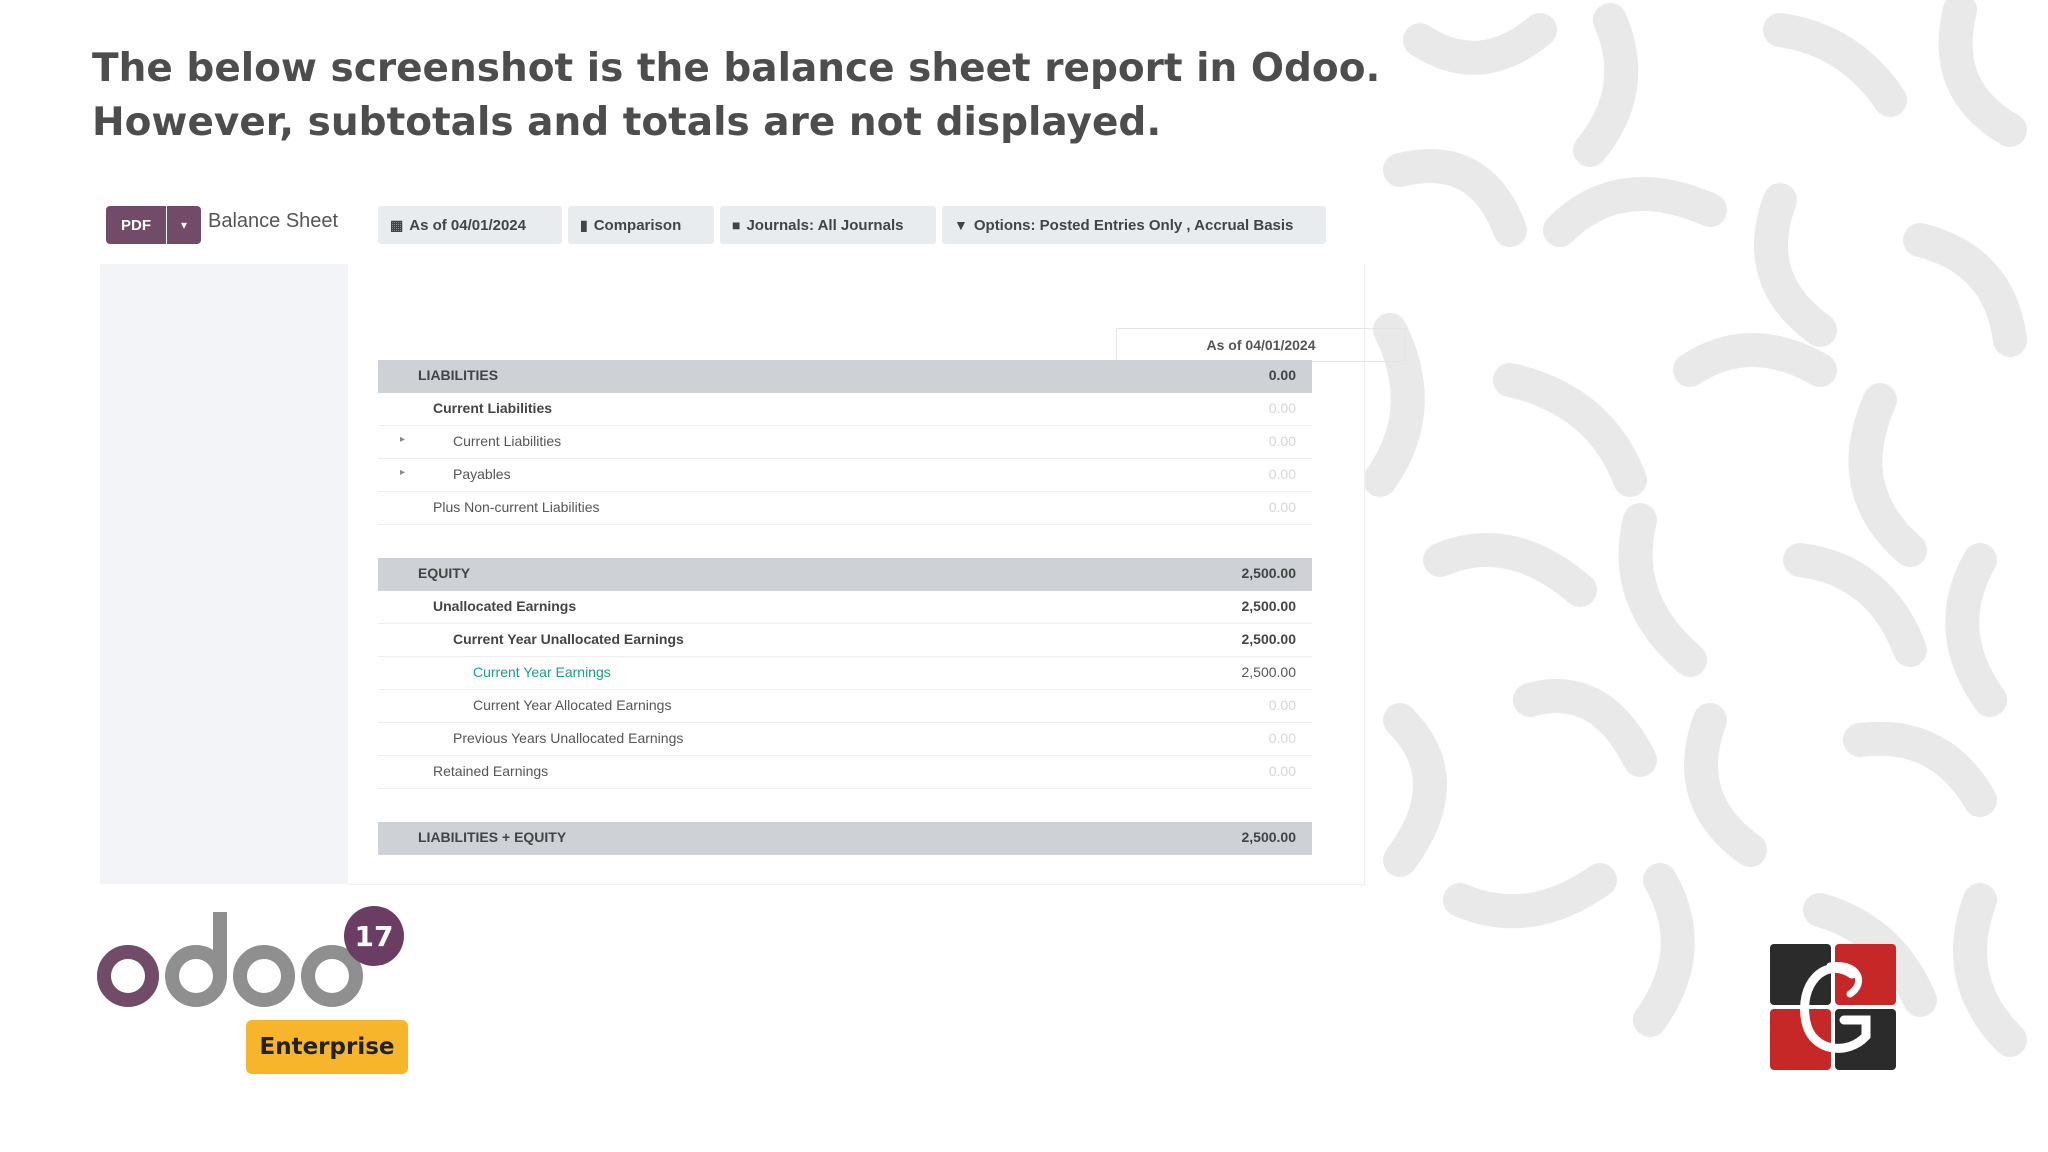 The height and width of the screenshot is (1152, 2048). Describe the element at coordinates (584, 224) in the screenshot. I see `bar-chart-icon: ▮` at that location.